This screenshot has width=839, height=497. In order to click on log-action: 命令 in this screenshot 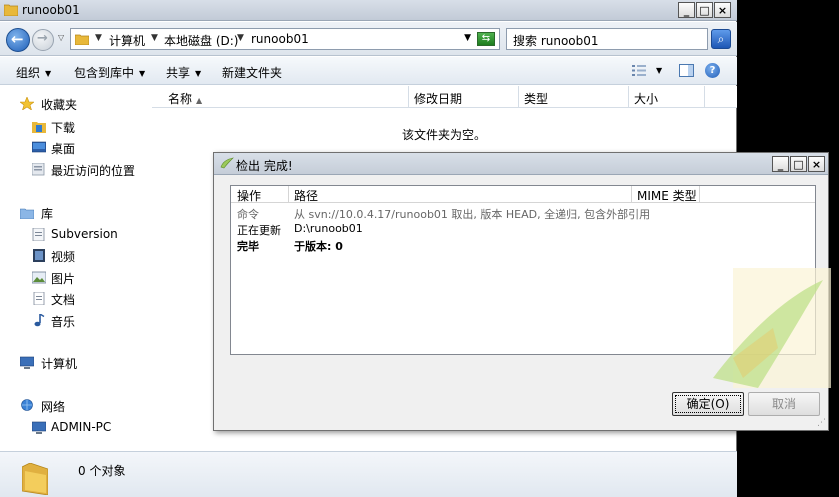, I will do `click(248, 214)`.